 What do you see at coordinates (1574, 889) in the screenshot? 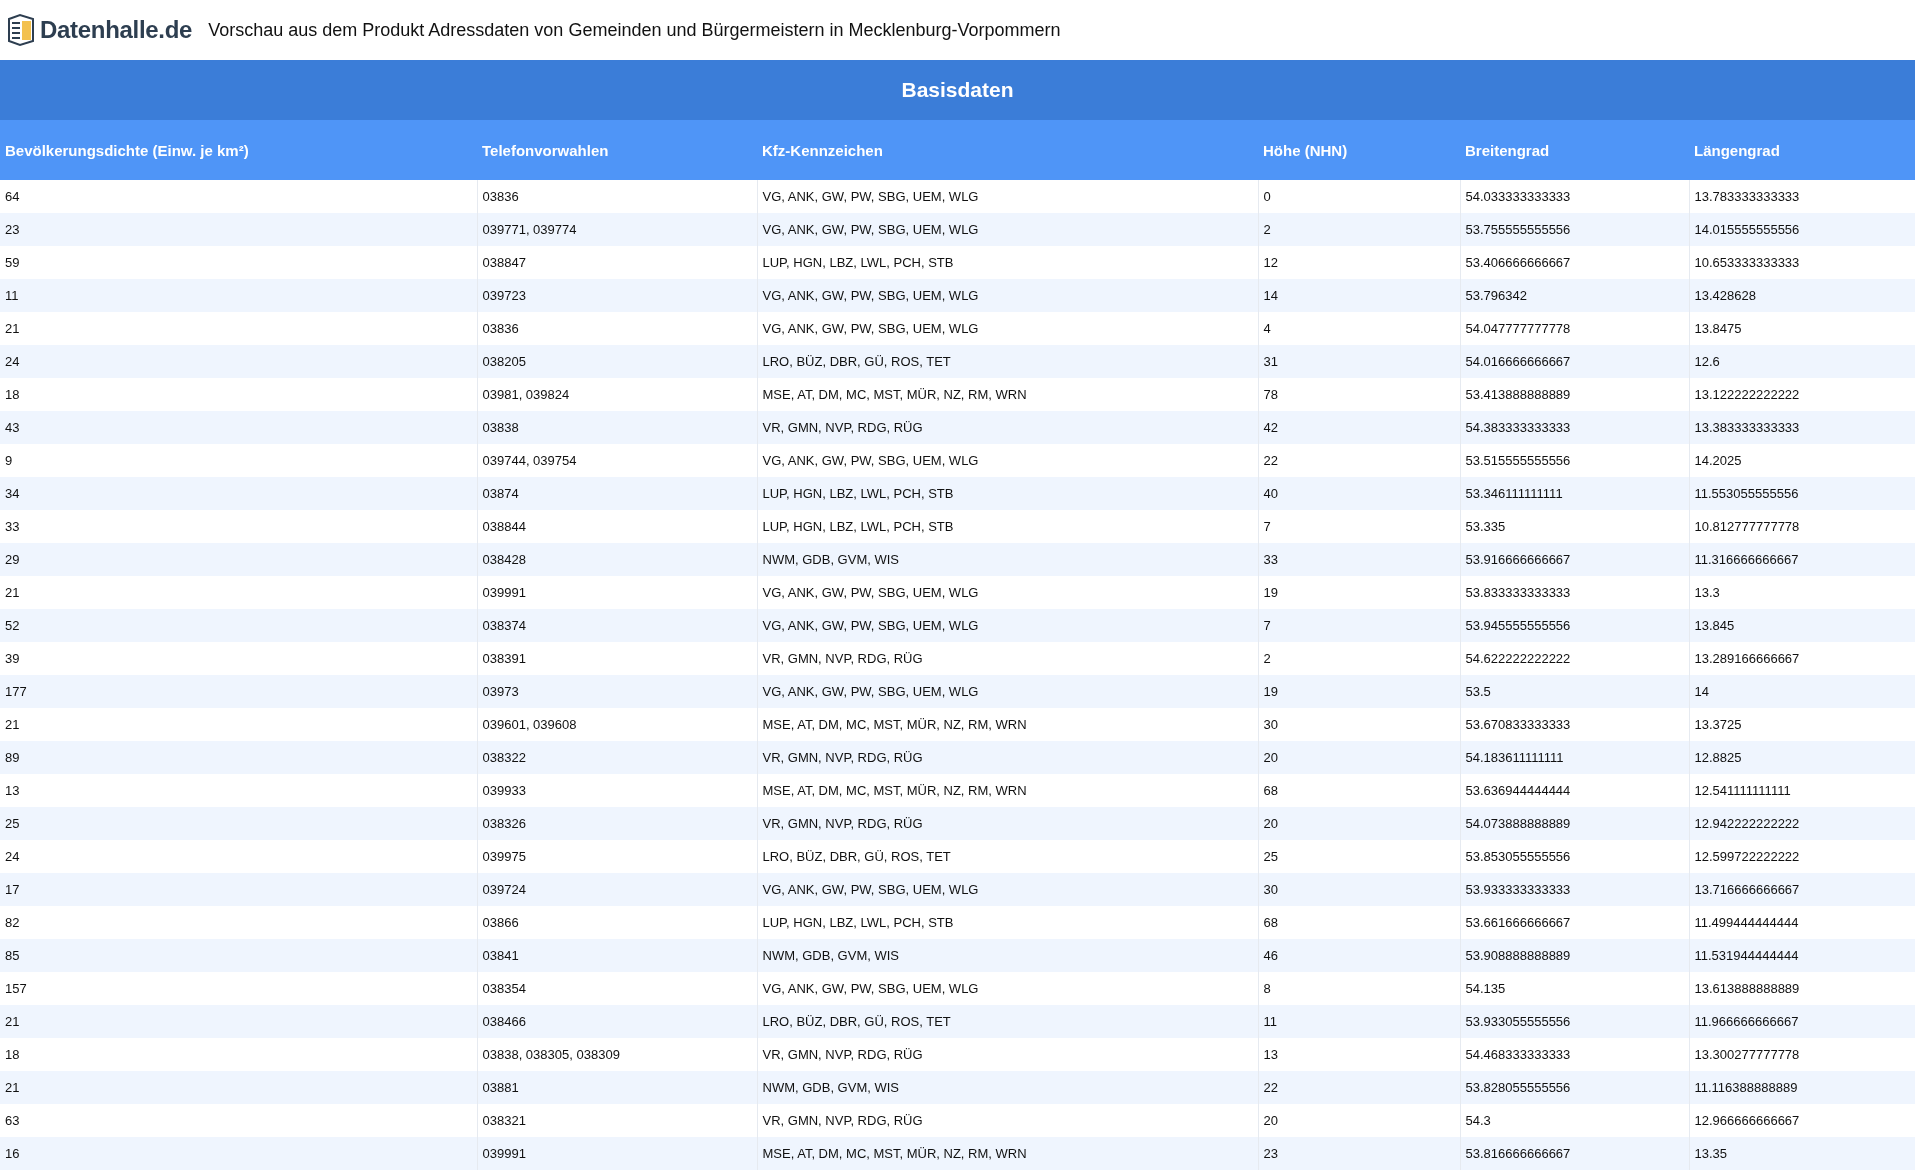
I see `table-cell: 53.933333333333` at bounding box center [1574, 889].